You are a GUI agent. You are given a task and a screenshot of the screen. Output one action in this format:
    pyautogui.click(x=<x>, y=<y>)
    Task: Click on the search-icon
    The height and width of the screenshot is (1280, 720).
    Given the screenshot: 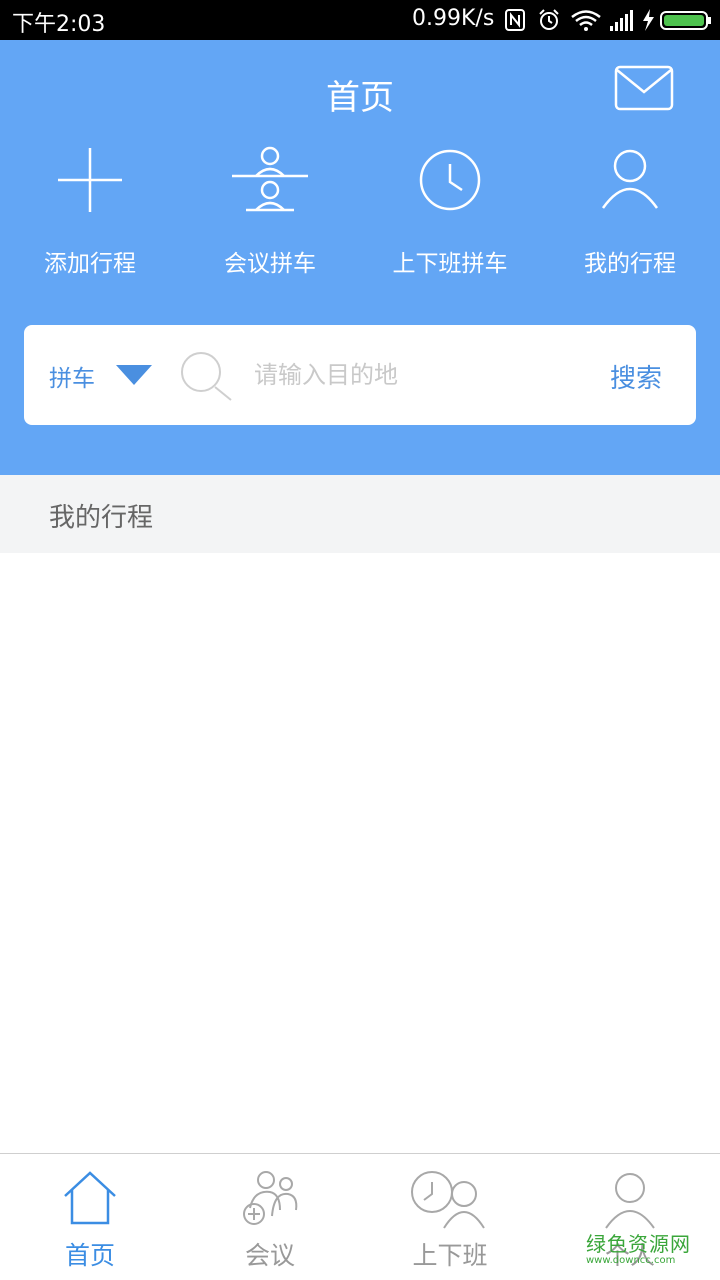 What is the action you would take?
    pyautogui.click(x=206, y=376)
    